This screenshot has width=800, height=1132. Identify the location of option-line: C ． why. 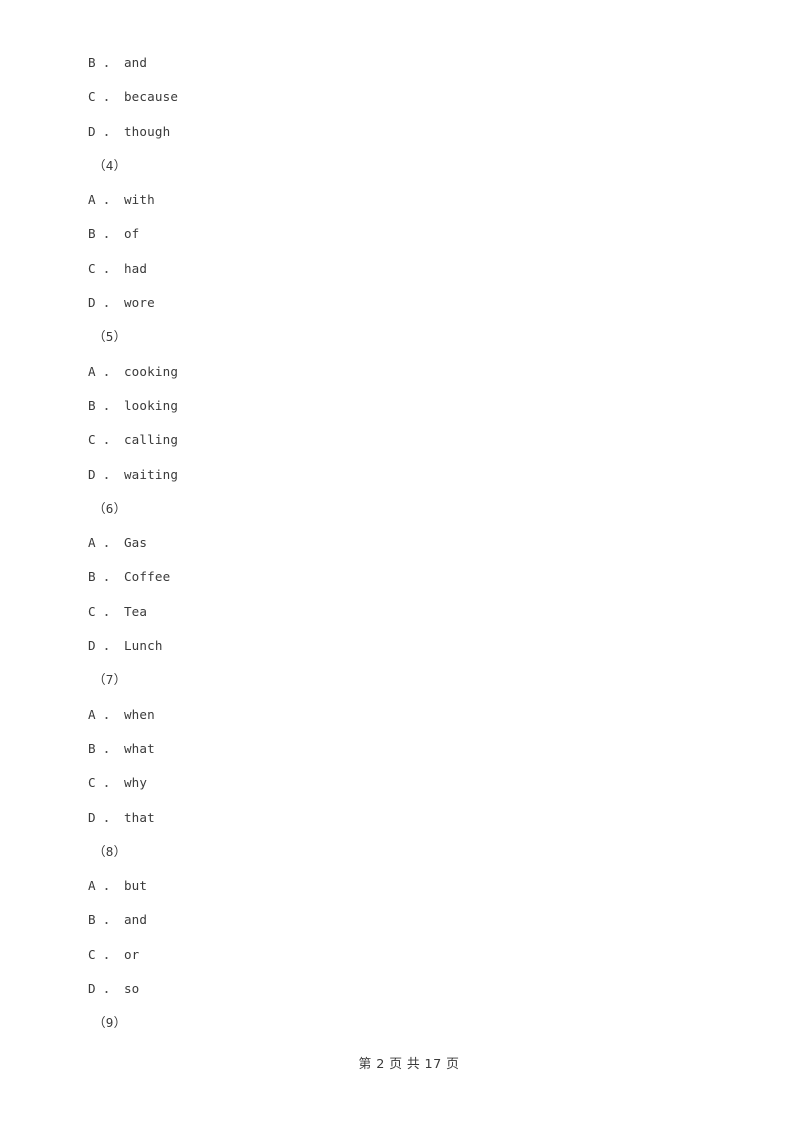
(118, 783).